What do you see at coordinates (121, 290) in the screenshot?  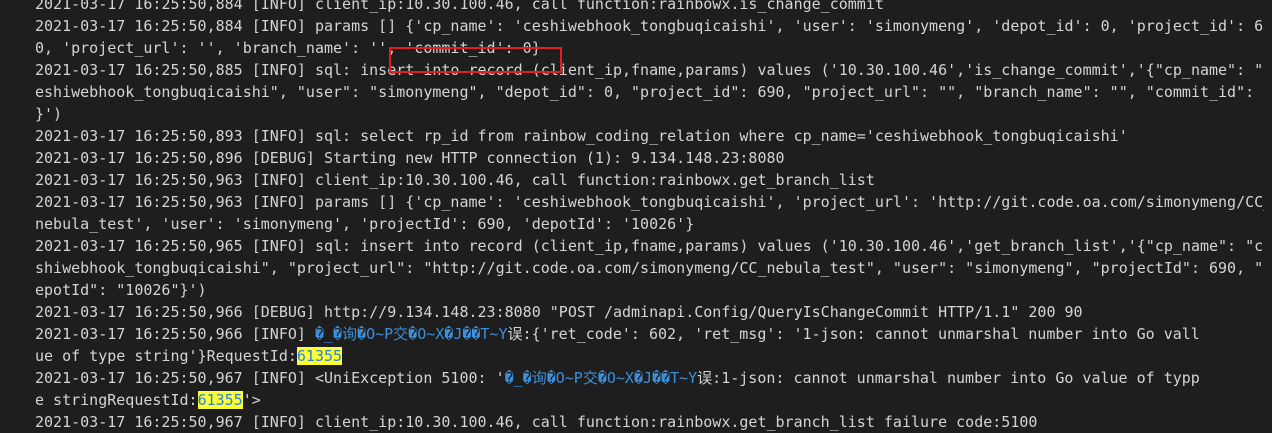 I see `log-line: epotId": "10026"}')` at bounding box center [121, 290].